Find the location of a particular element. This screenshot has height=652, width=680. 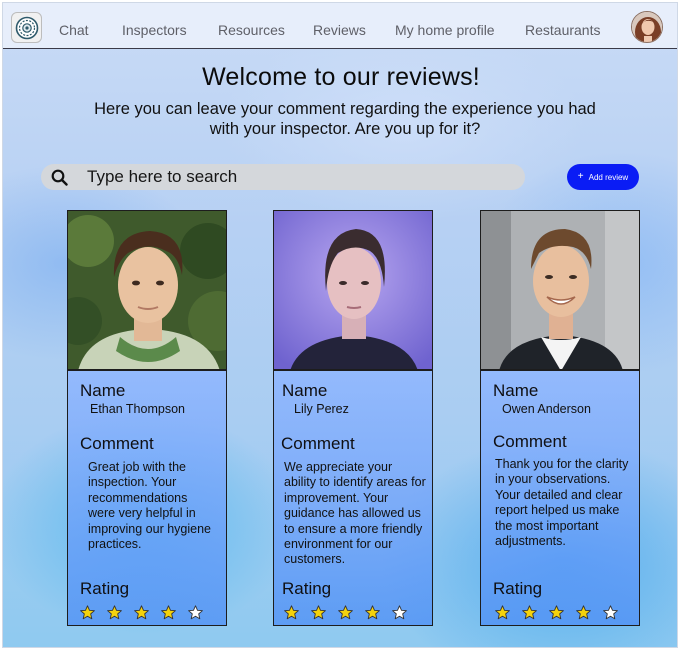

reviewer-name: Ethan Thompson is located at coordinates (137, 409).